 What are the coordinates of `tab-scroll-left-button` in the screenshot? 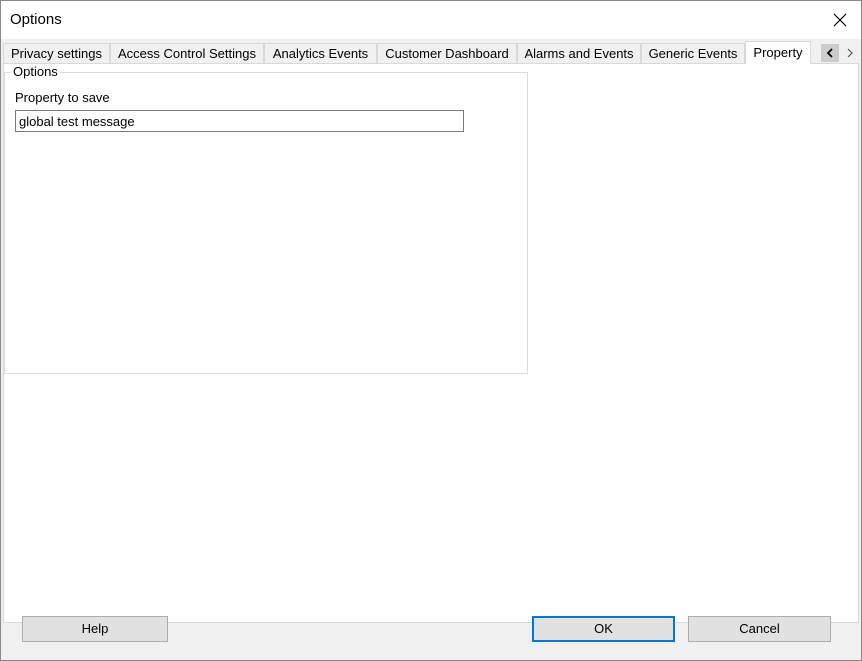 It's located at (830, 53).